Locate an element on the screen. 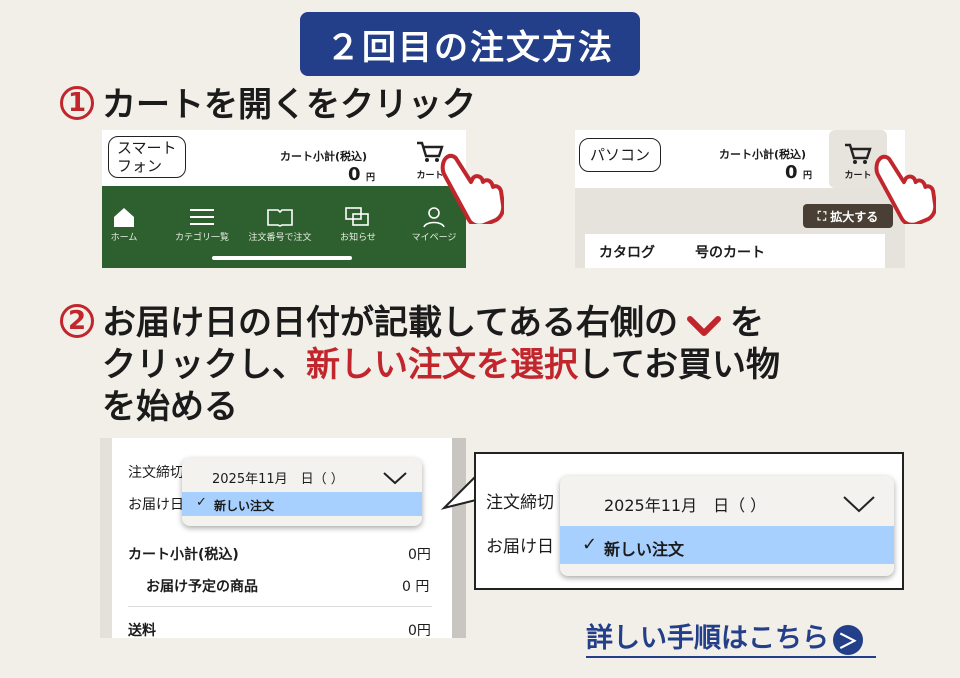 This screenshot has height=678, width=960. expand-icon: ⛶ is located at coordinates (822, 215).